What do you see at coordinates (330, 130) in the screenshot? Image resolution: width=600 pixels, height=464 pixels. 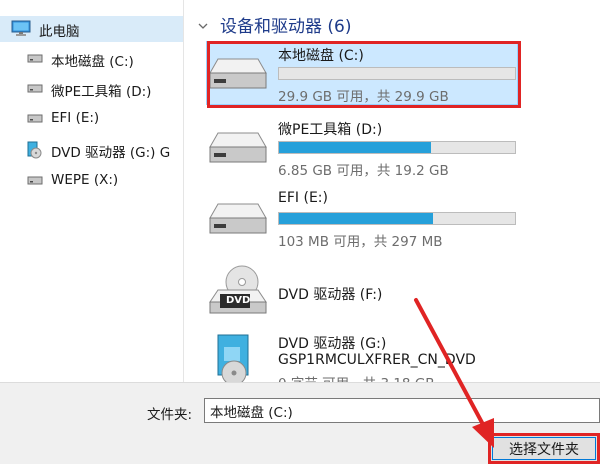 I see `drive-name: 微PE工具箱 (D:)` at bounding box center [330, 130].